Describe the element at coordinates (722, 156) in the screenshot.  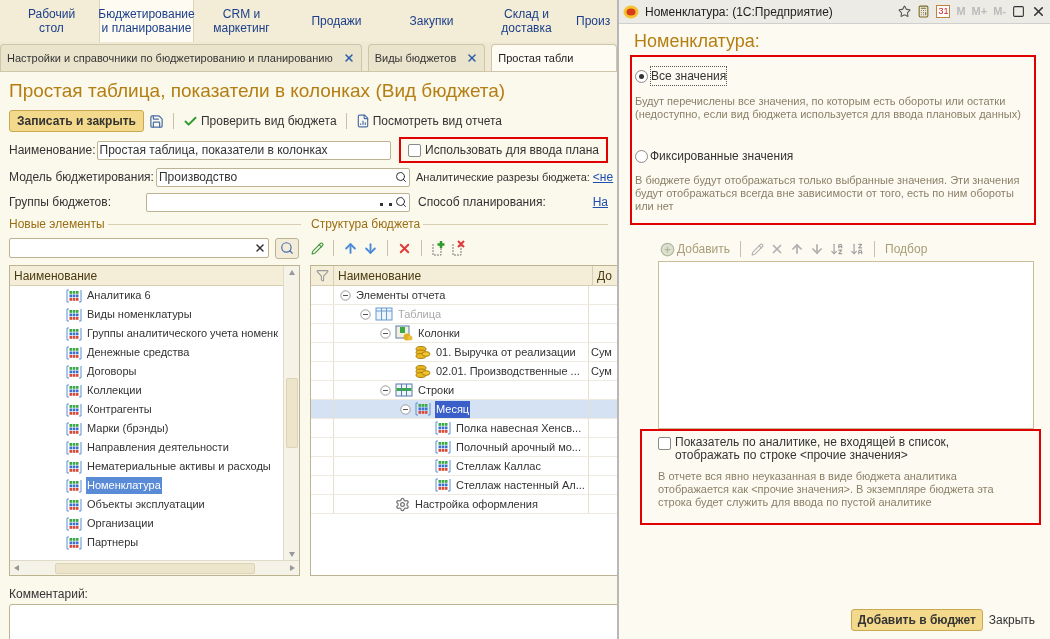
I see `radio-label: Фиксированные значения` at that location.